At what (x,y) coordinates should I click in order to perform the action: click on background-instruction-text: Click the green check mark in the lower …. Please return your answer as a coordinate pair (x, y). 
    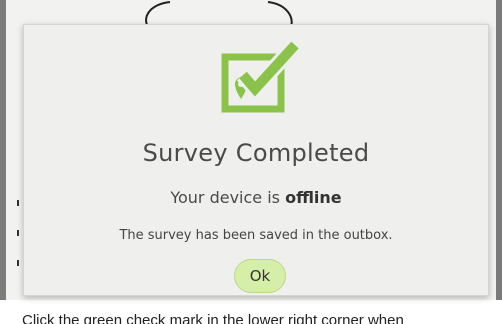
    Looking at the image, I should click on (213, 318).